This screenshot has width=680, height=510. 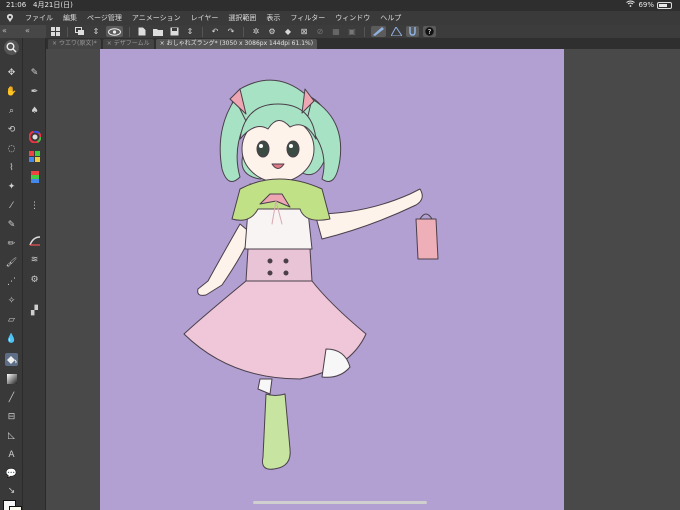 What do you see at coordinates (34, 110) in the screenshot?
I see `ink-icon: ♠` at bounding box center [34, 110].